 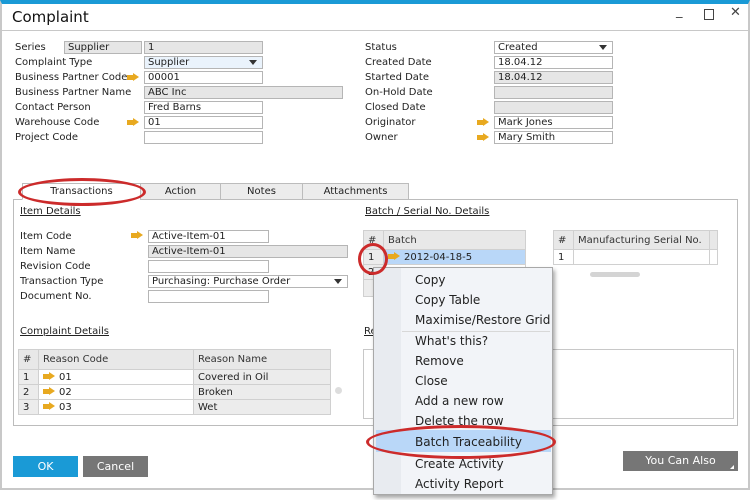 What do you see at coordinates (56, 296) in the screenshot?
I see `document-no-label: Document No.` at bounding box center [56, 296].